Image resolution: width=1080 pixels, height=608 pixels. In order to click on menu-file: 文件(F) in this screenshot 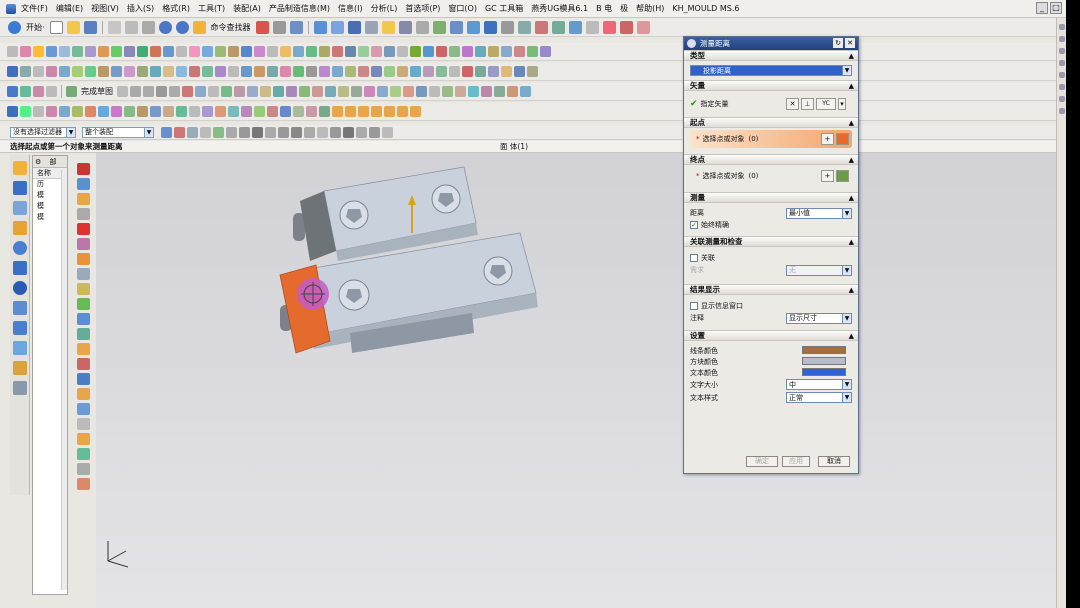, I will do `click(34, 9)`.